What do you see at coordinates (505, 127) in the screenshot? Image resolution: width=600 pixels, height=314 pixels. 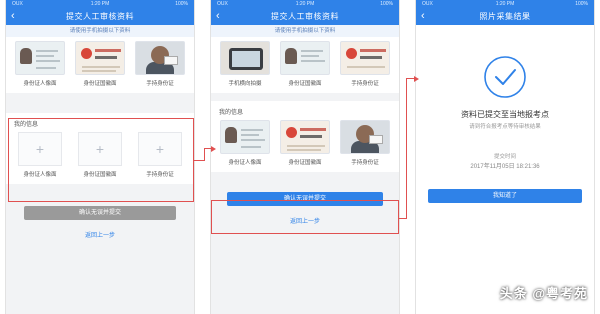 I see `result-subtitle: 请到符合报考点等待审核结果` at bounding box center [505, 127].